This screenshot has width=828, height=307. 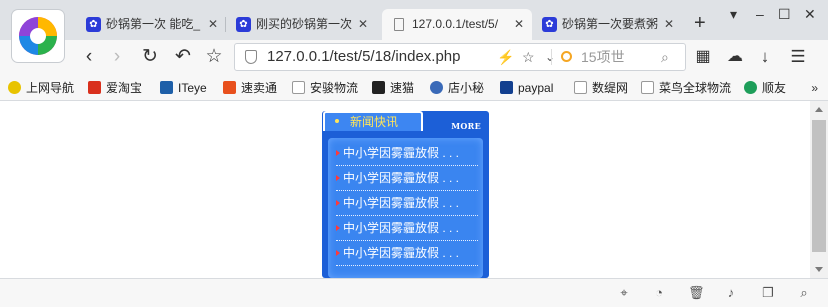 What do you see at coordinates (760, 14) in the screenshot?
I see `minimize-button: –` at bounding box center [760, 14].